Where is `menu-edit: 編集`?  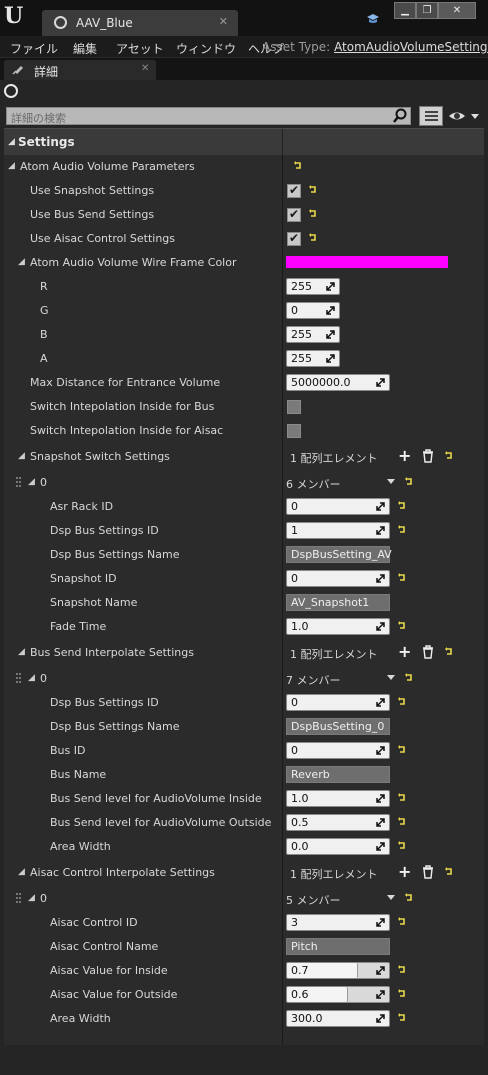 menu-edit: 編集 is located at coordinates (85, 48).